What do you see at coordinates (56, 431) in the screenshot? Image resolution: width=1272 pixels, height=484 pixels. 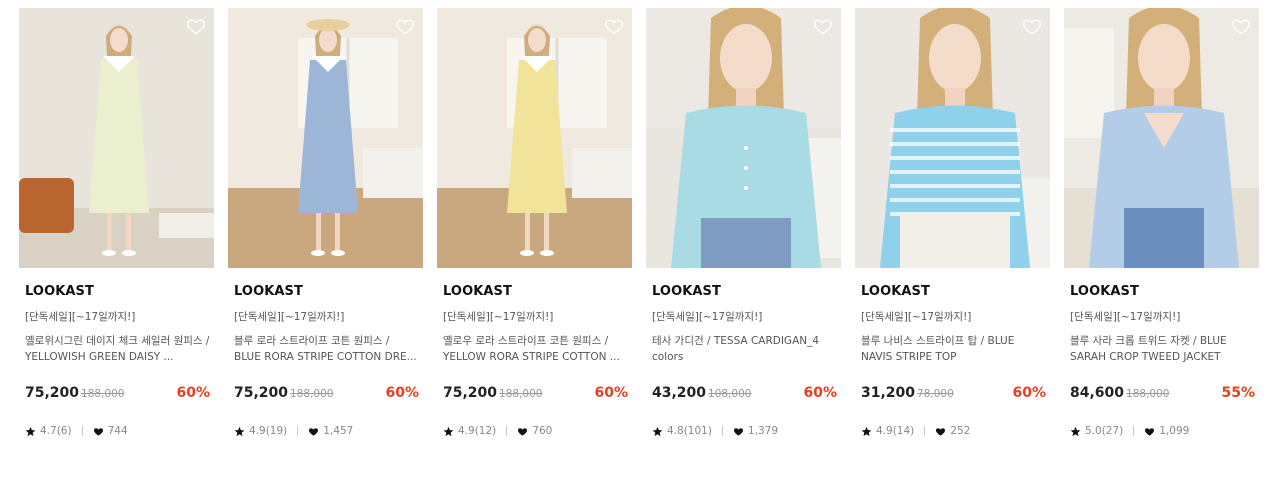 I see `rating-value: 4.7(6)` at bounding box center [56, 431].